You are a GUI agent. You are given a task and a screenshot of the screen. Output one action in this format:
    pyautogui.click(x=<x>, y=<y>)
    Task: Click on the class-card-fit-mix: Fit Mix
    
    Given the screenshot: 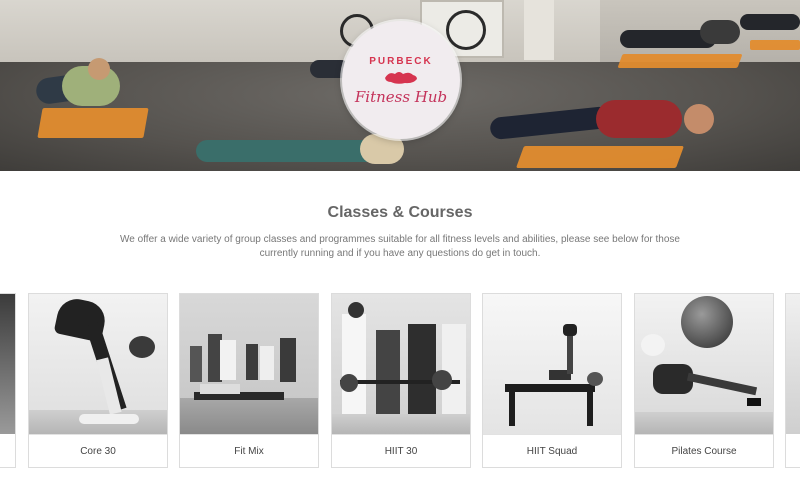 What is the action you would take?
    pyautogui.click(x=249, y=380)
    